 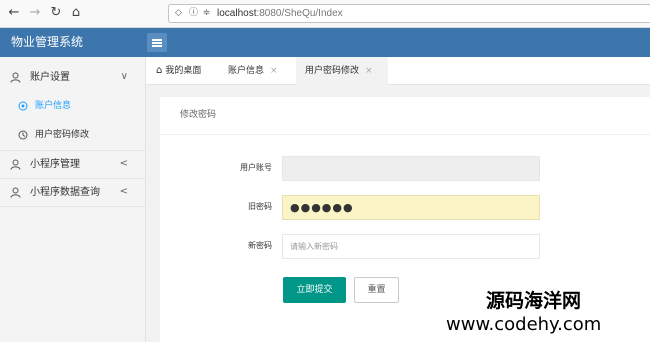 I want to click on browser-toolbar: ← → ↻ ⌂ ◇ ⓘ ≑ localhost:8080/SheQu/Index, so click(x=325, y=14).